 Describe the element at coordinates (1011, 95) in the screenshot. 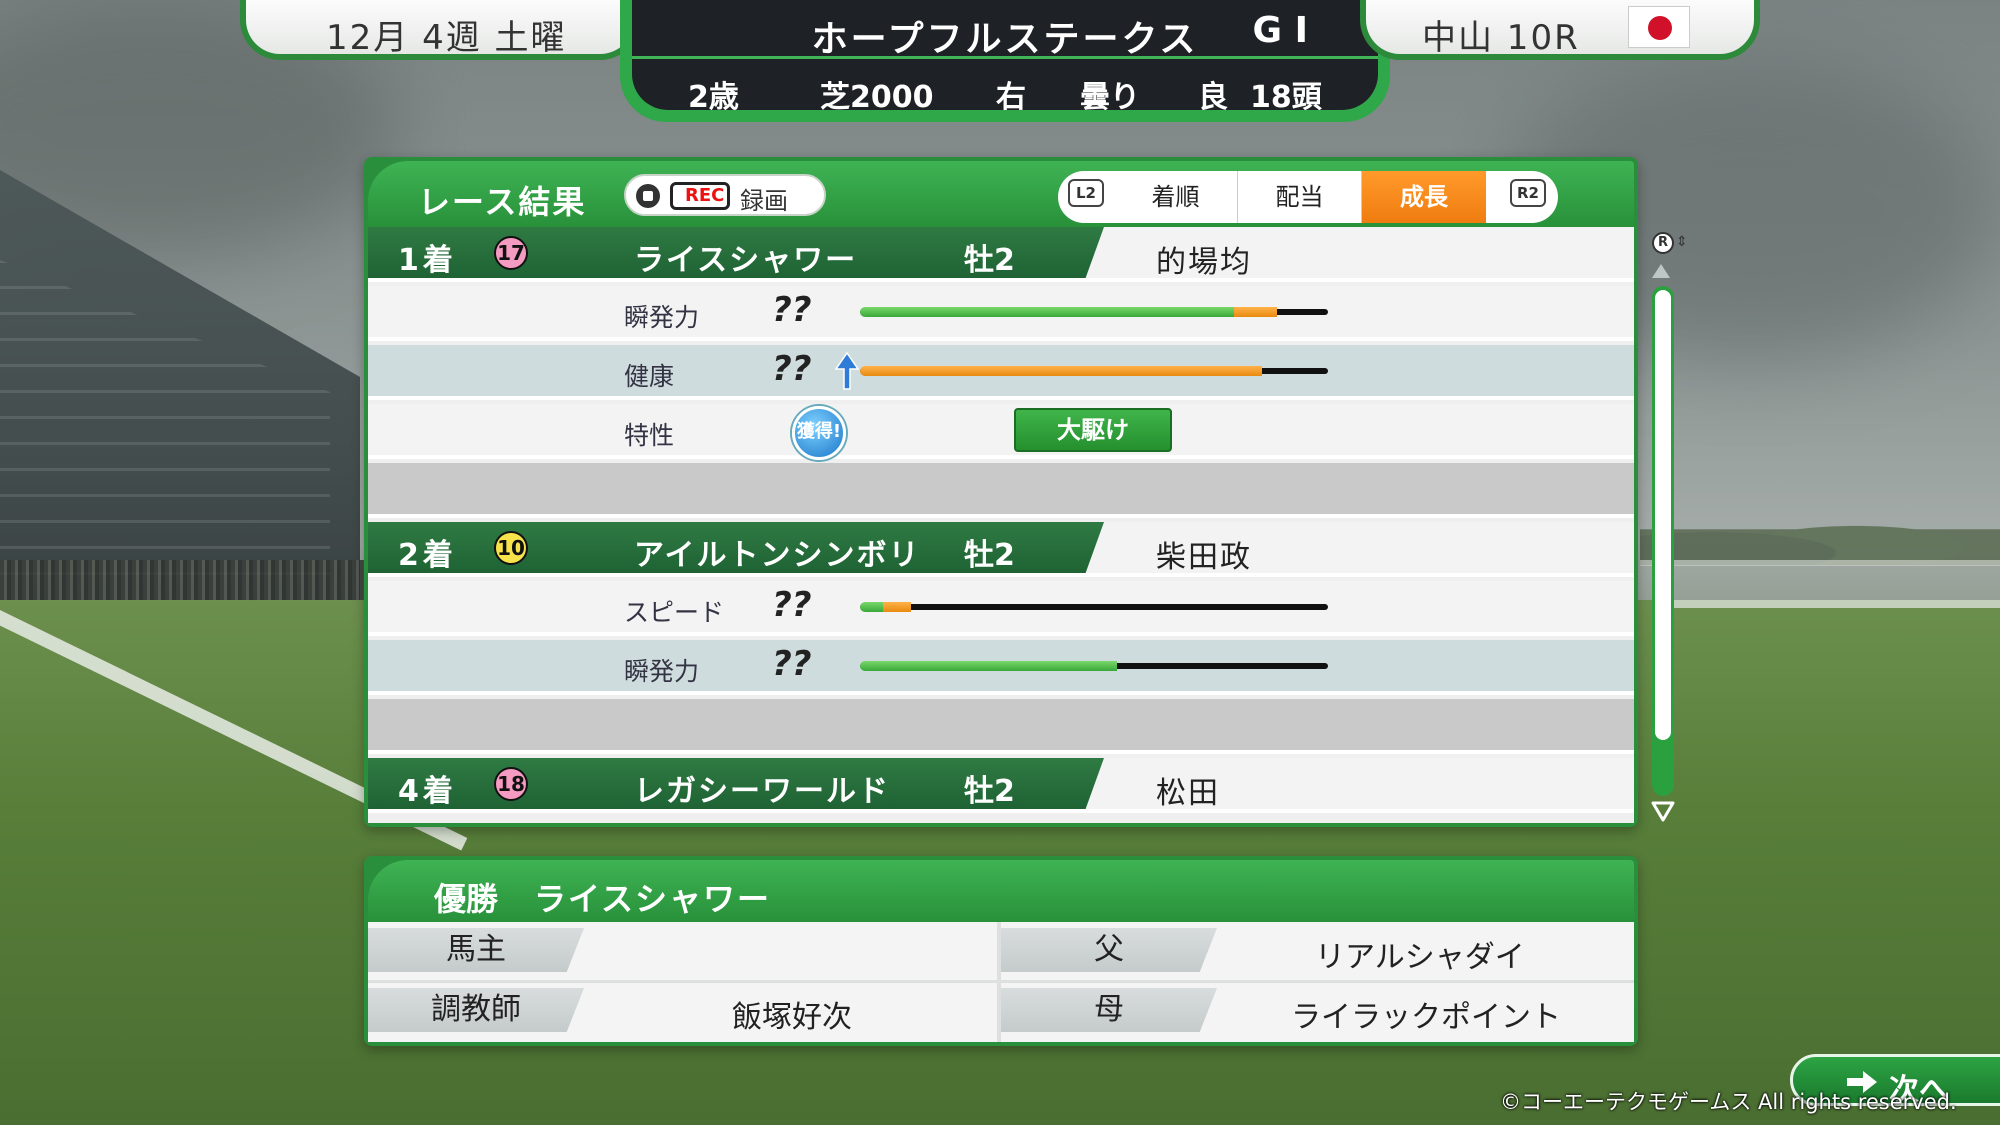

I see `race-direction: 右` at that location.